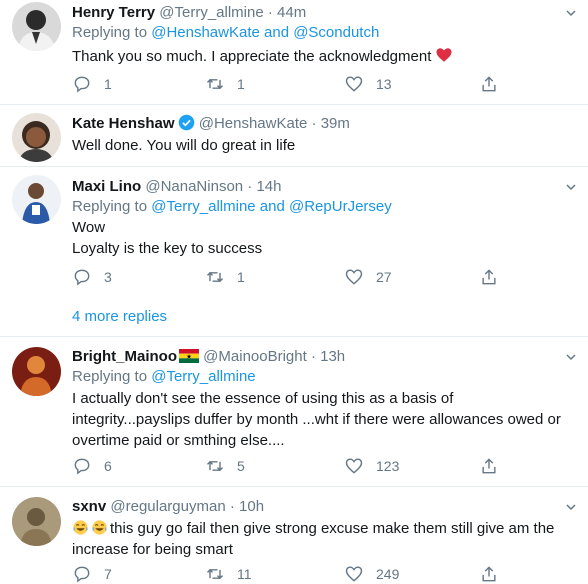  I want to click on red-heart-emoji-icon, so click(444, 55).